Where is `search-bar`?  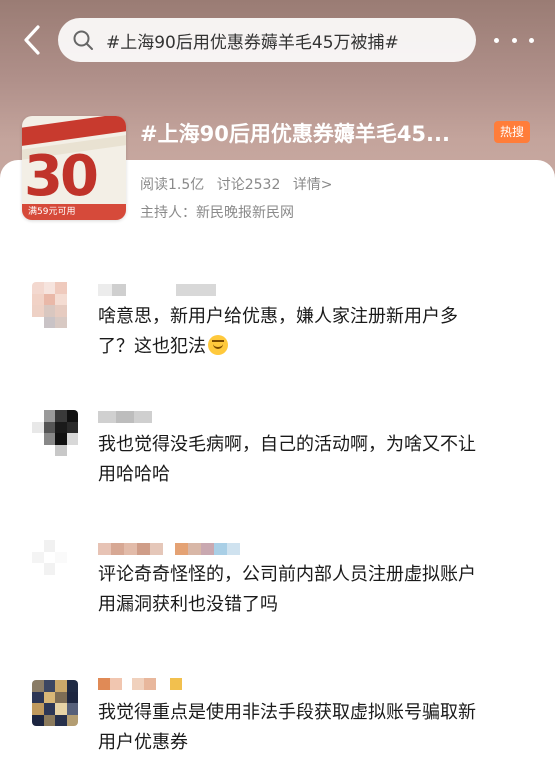
search-bar is located at coordinates (267, 40).